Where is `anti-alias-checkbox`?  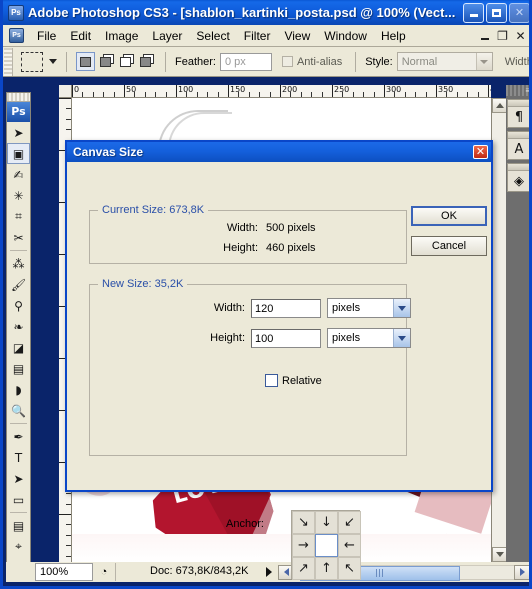 anti-alias-checkbox is located at coordinates (287, 61).